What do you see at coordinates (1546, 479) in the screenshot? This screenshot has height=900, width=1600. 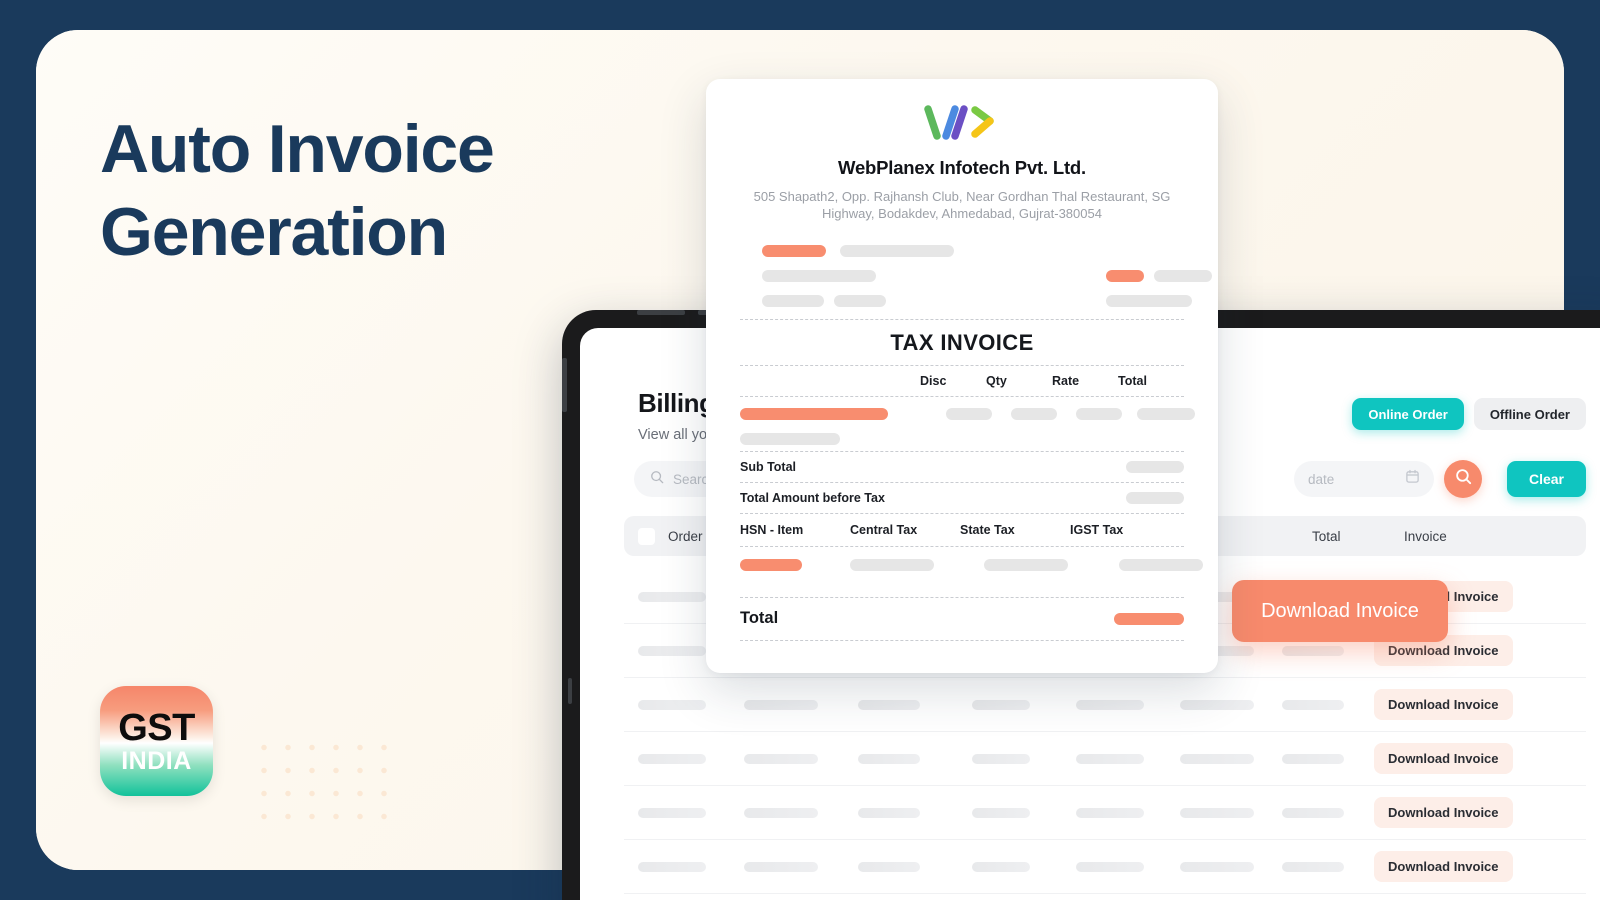 I see `clear-button: Clear` at bounding box center [1546, 479].